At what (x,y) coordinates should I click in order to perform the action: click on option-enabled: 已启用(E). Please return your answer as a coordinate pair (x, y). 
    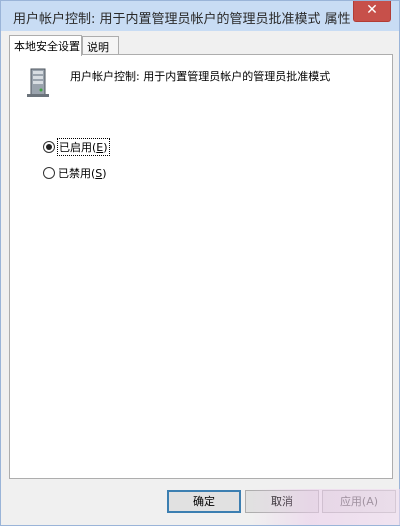
    Looking at the image, I should click on (76, 147).